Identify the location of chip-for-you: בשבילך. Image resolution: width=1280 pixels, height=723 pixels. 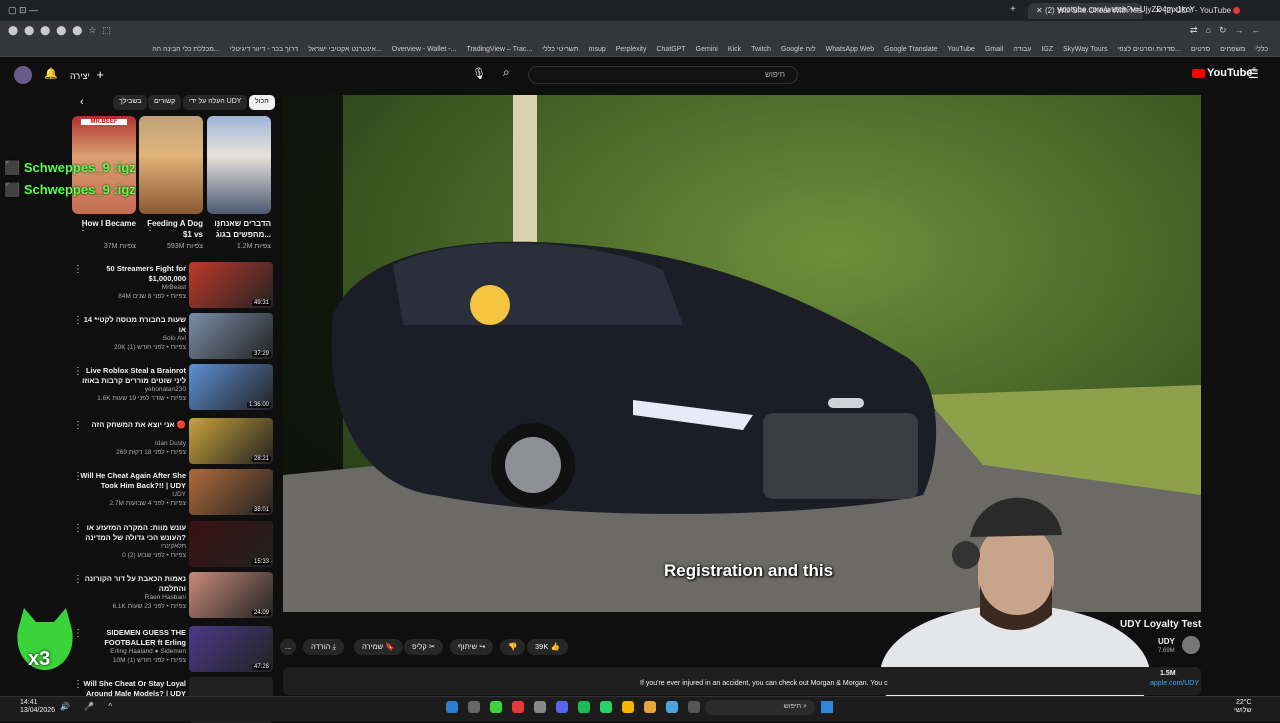
(130, 102).